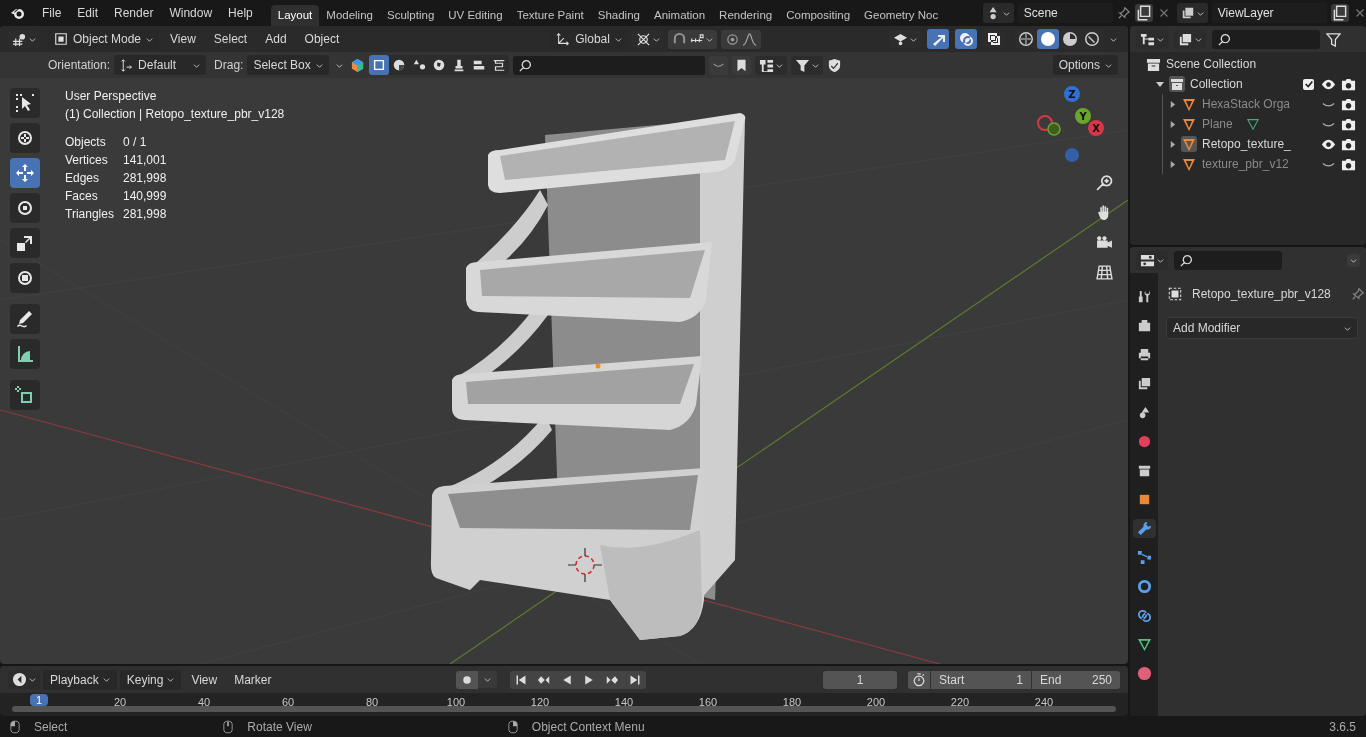  I want to click on start-frame-field: Start 1, so click(981, 679).